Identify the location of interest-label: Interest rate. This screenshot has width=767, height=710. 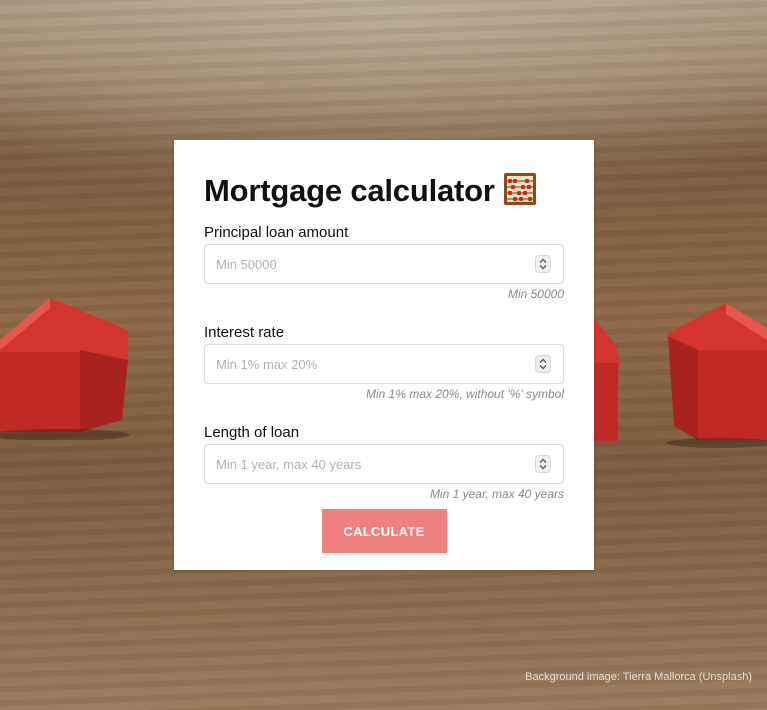
(244, 332).